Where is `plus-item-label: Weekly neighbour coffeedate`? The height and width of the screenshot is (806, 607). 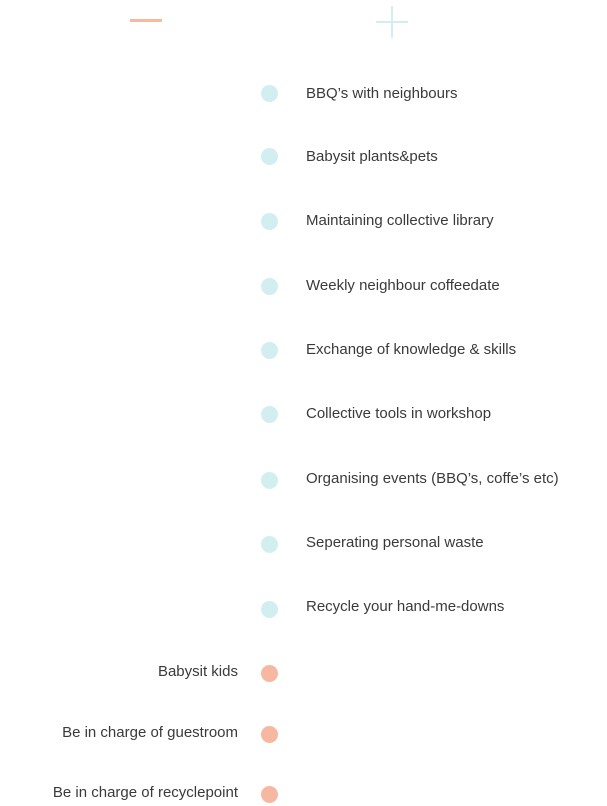 plus-item-label: Weekly neighbour coffeedate is located at coordinates (403, 285).